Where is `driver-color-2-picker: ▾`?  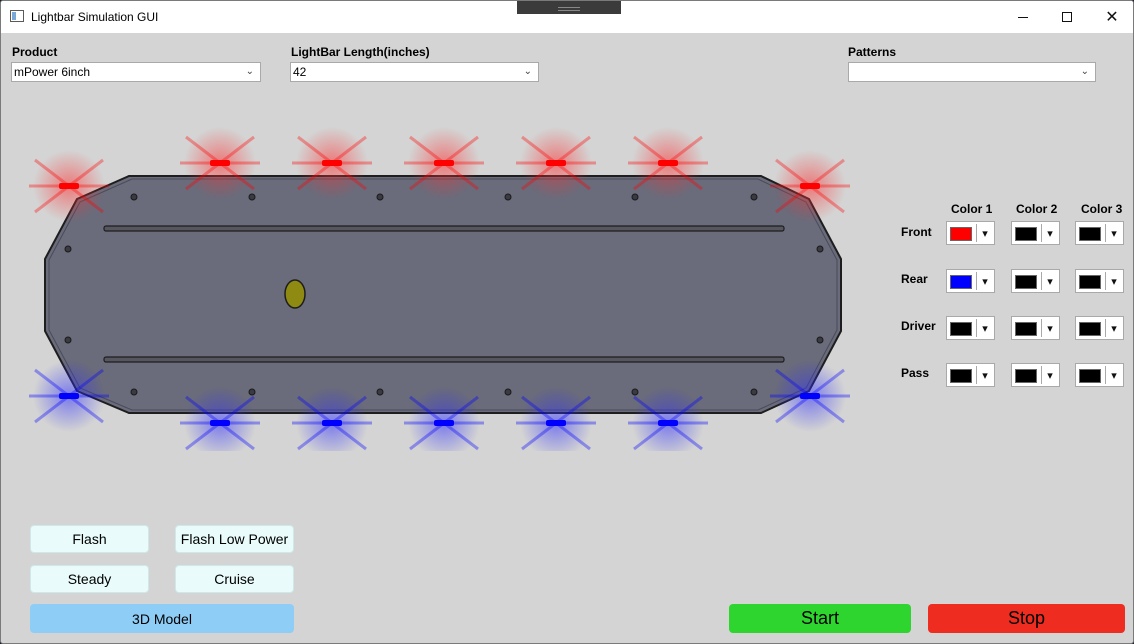
driver-color-2-picker: ▾ is located at coordinates (1035, 328).